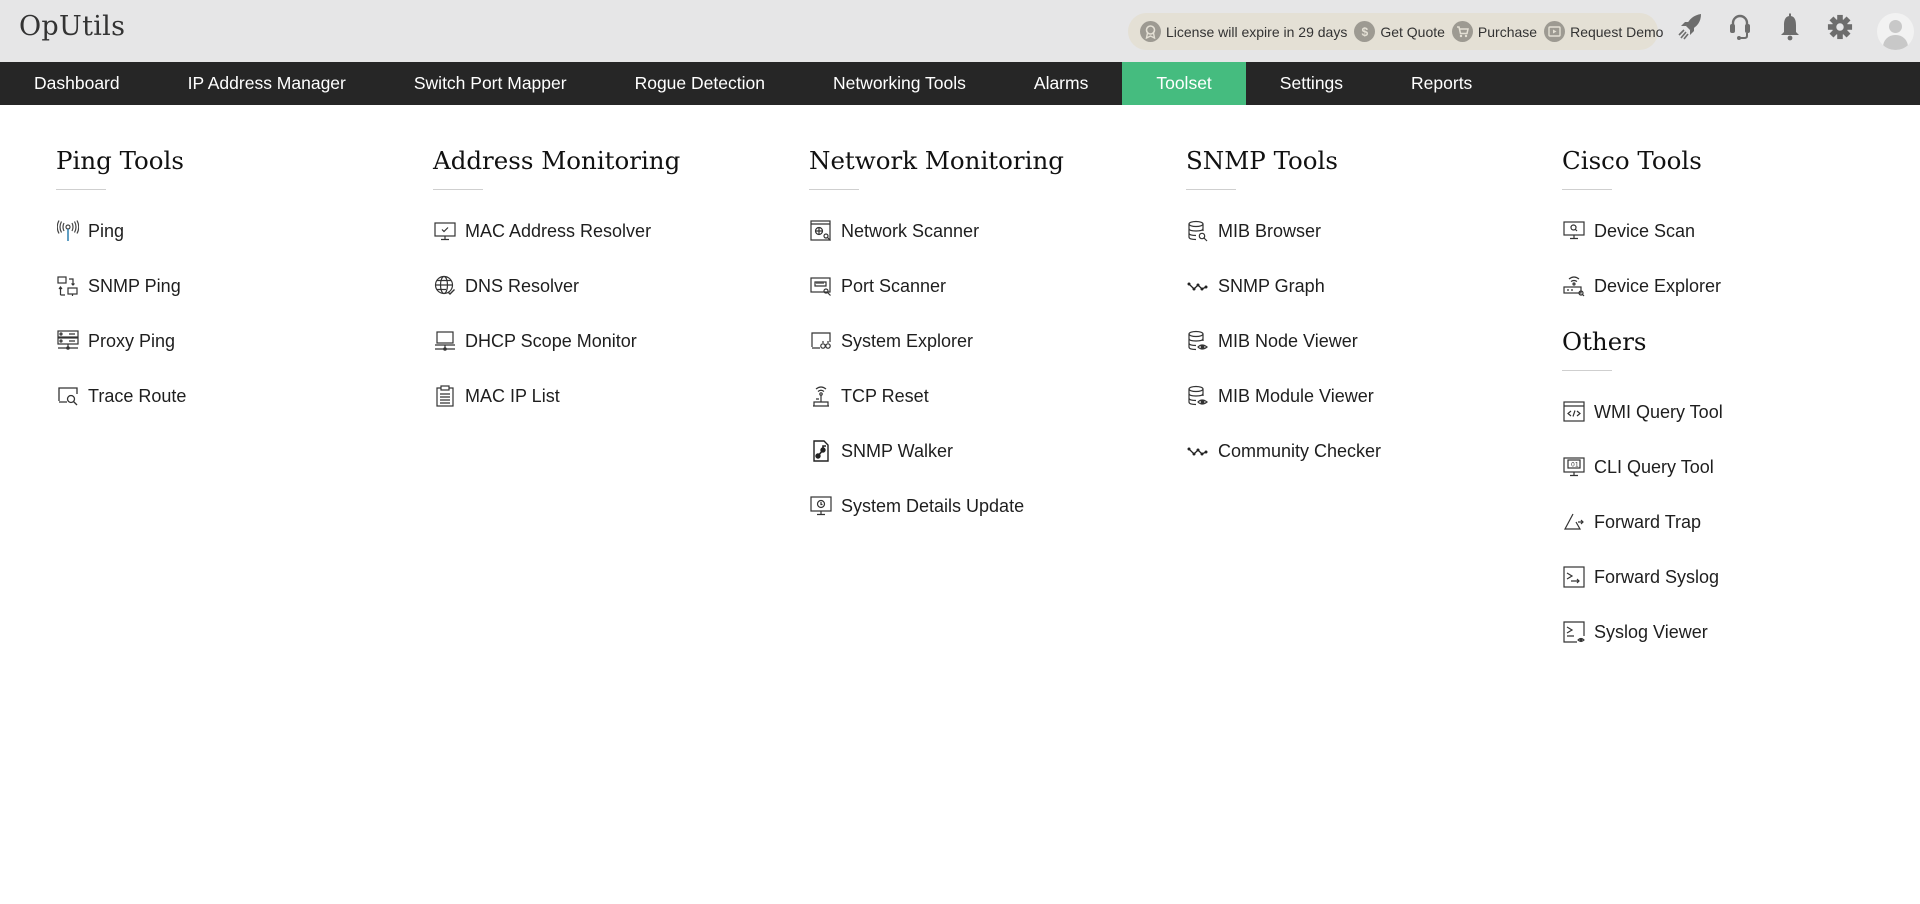 The width and height of the screenshot is (1920, 904). What do you see at coordinates (1895, 26) in the screenshot?
I see `avatar-head` at bounding box center [1895, 26].